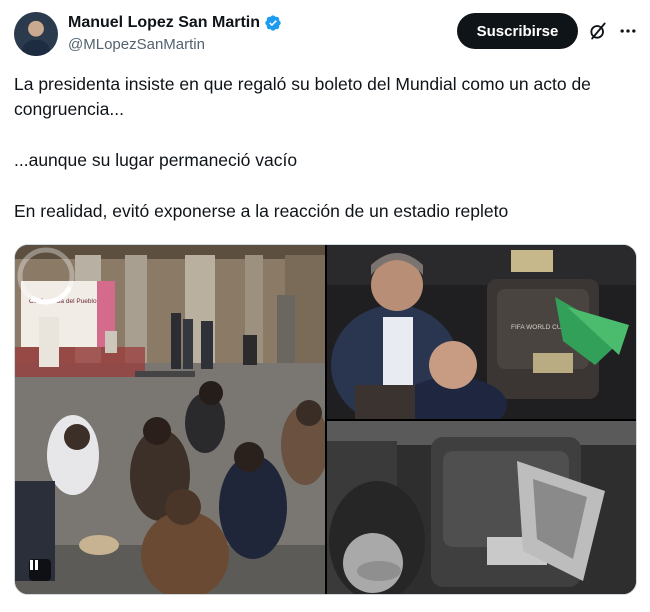 The width and height of the screenshot is (650, 612). I want to click on more-dots-icon, so click(628, 31).